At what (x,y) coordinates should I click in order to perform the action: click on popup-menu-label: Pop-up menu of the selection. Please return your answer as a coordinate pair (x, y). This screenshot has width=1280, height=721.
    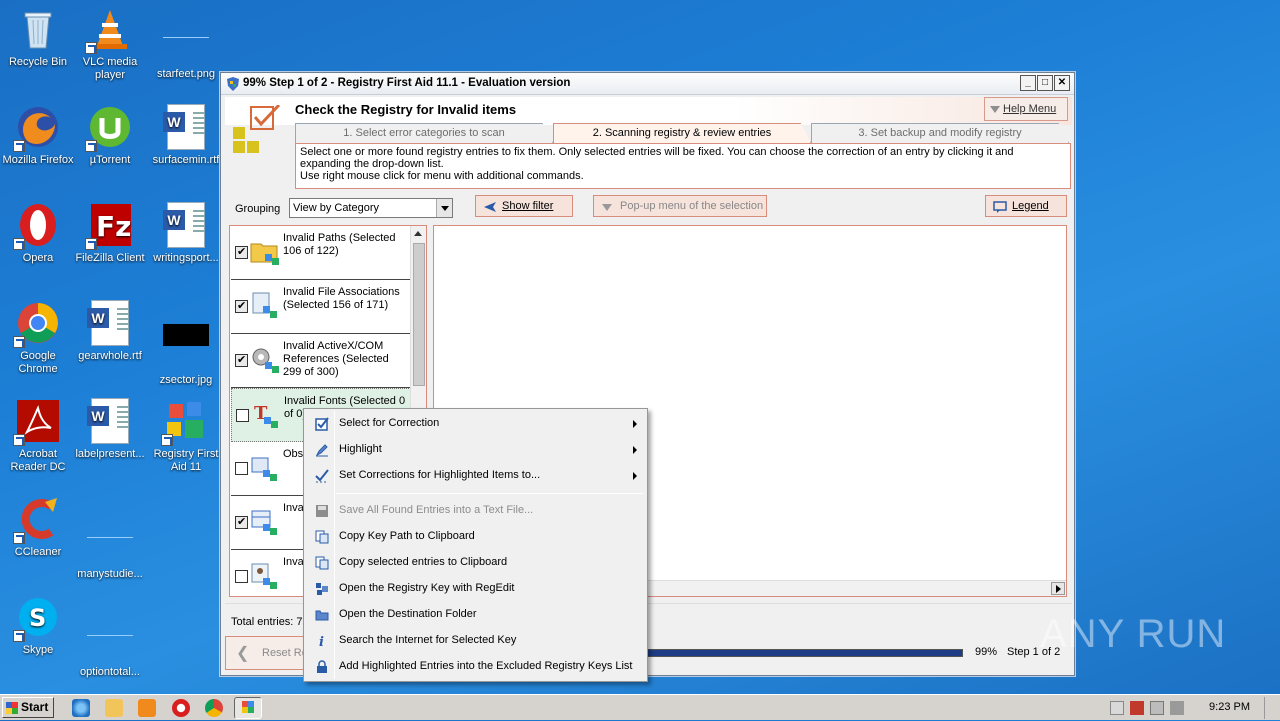
    Looking at the image, I should click on (692, 206).